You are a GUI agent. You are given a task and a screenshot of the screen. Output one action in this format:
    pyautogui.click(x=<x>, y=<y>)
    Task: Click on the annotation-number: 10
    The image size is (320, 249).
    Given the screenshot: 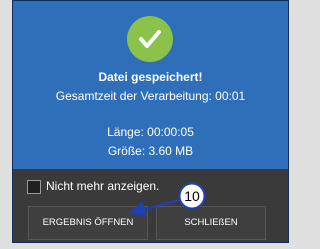 What is the action you would take?
    pyautogui.click(x=192, y=196)
    